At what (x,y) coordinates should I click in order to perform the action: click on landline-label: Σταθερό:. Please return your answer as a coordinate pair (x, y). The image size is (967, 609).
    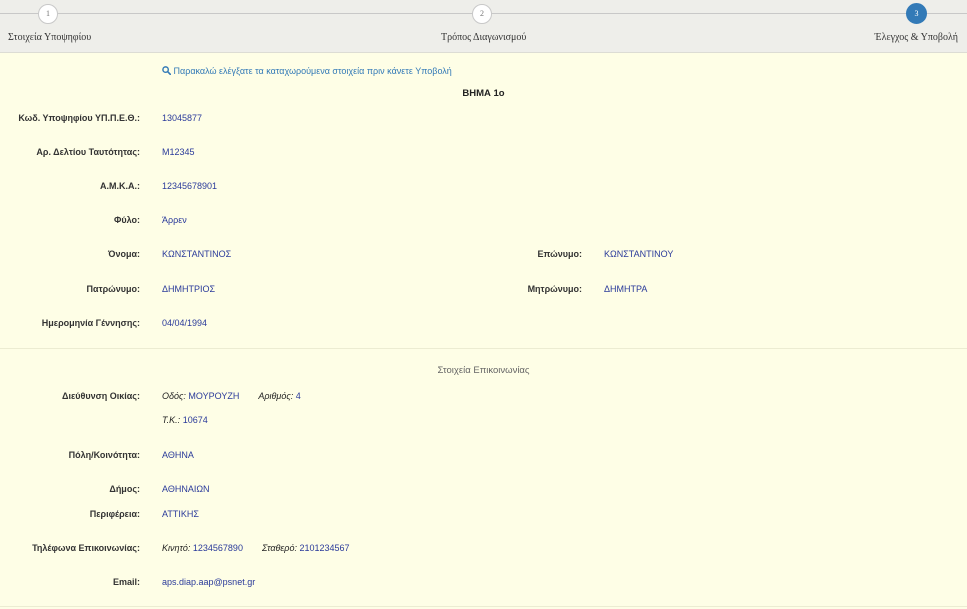
    Looking at the image, I should click on (279, 548).